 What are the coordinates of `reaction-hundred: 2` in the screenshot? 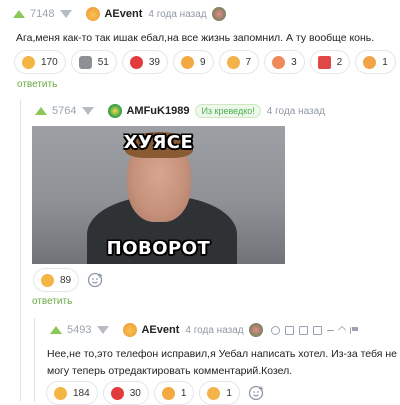 It's located at (330, 62).